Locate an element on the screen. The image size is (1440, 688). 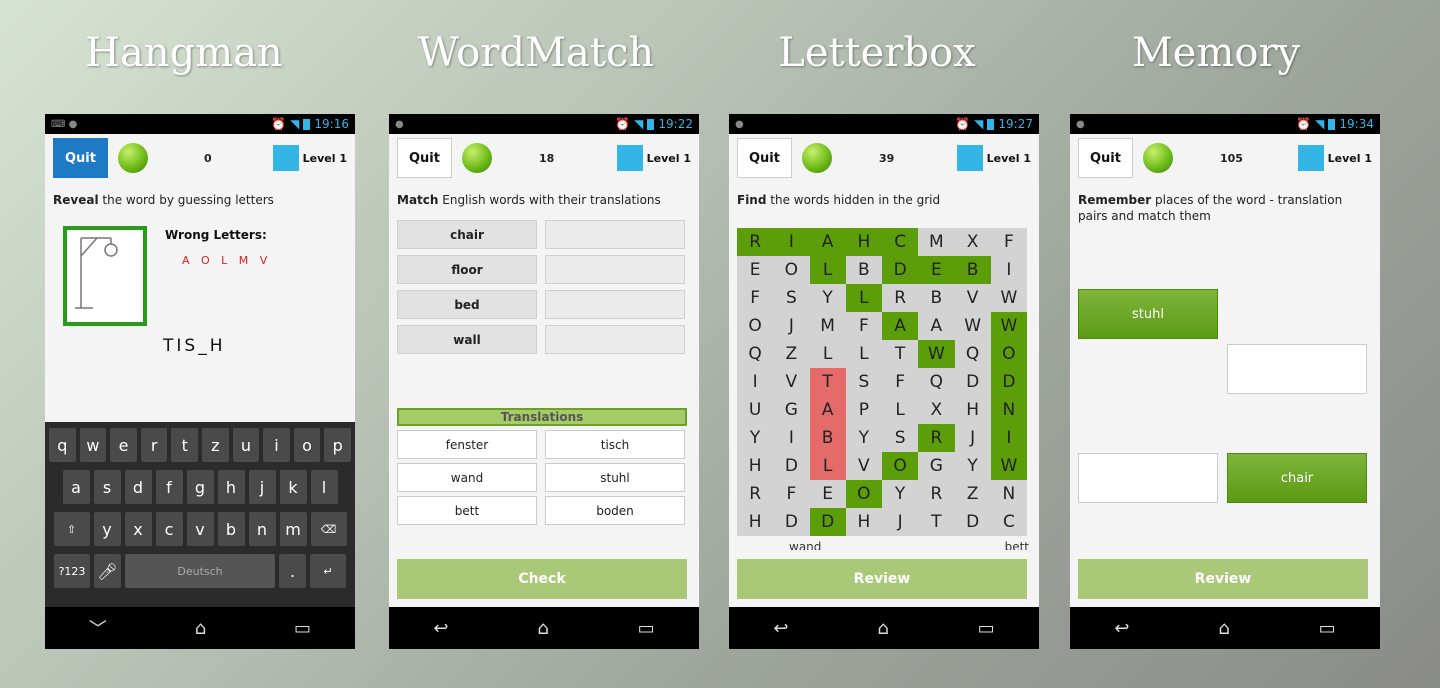
memory-card-hidden is located at coordinates (1148, 478).